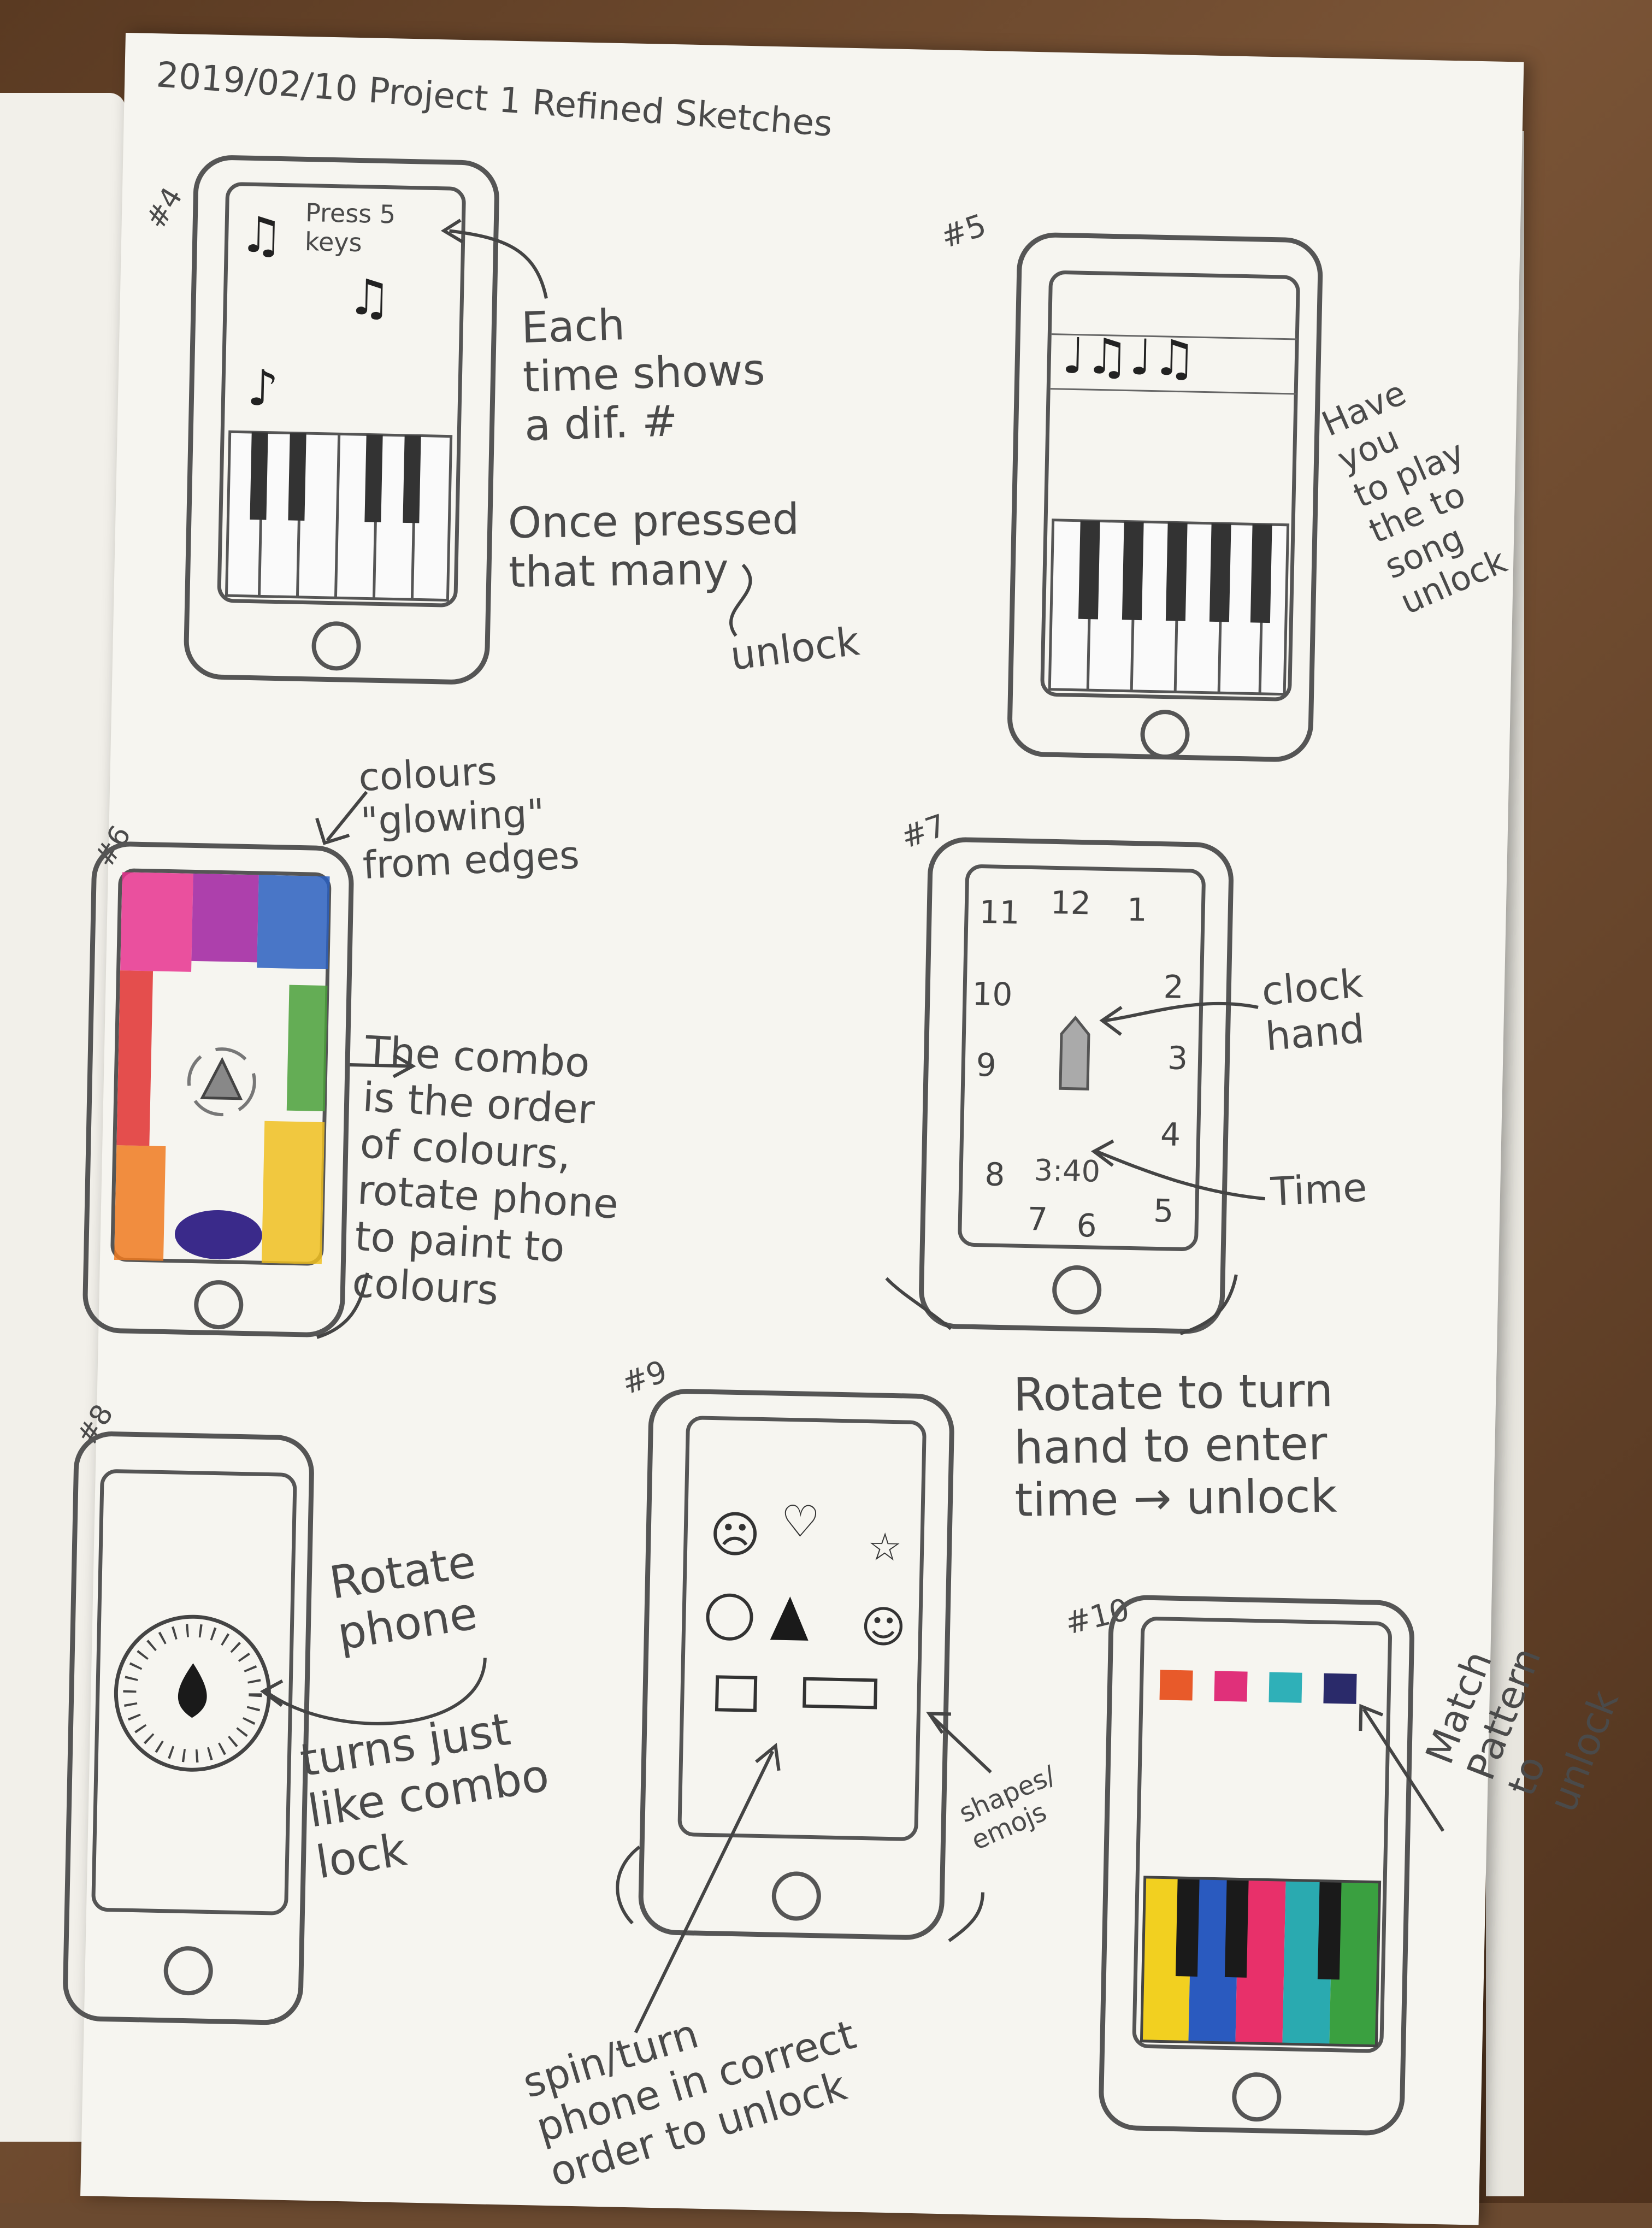  What do you see at coordinates (1319, 1189) in the screenshot?
I see `sketch-7-label-time: Time` at bounding box center [1319, 1189].